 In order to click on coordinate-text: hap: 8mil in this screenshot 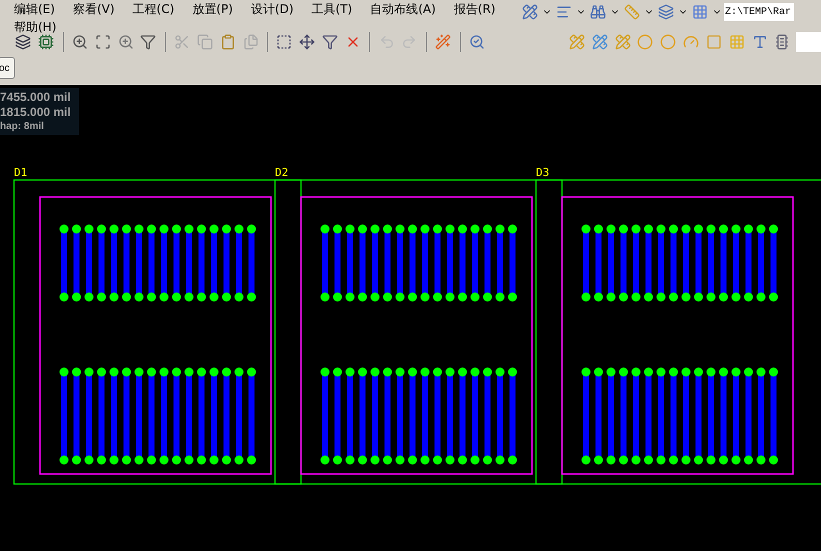, I will do `click(22, 126)`.